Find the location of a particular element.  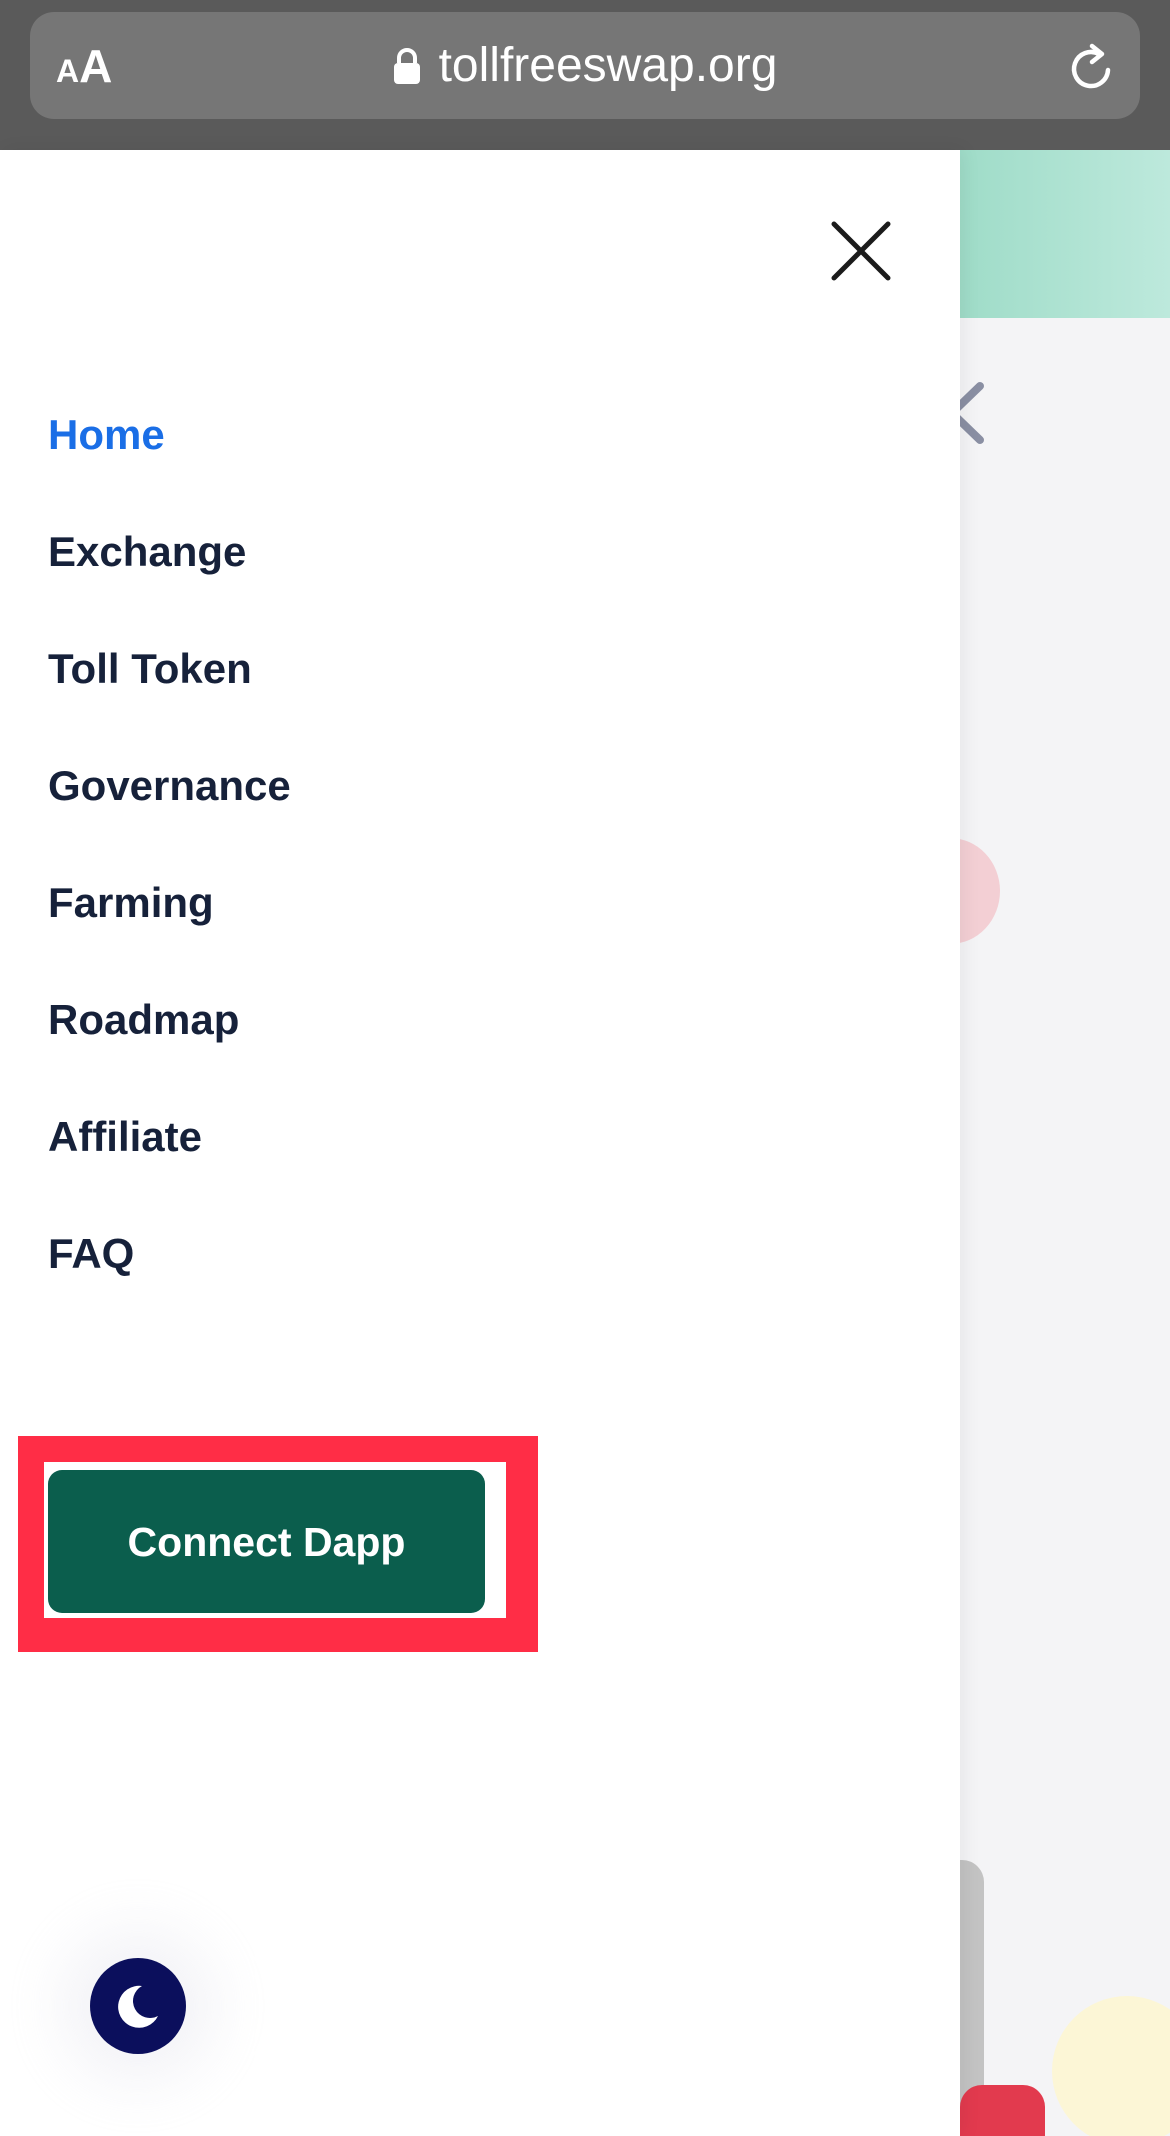

nav-item-exchange: Exchange is located at coordinates (169, 585).